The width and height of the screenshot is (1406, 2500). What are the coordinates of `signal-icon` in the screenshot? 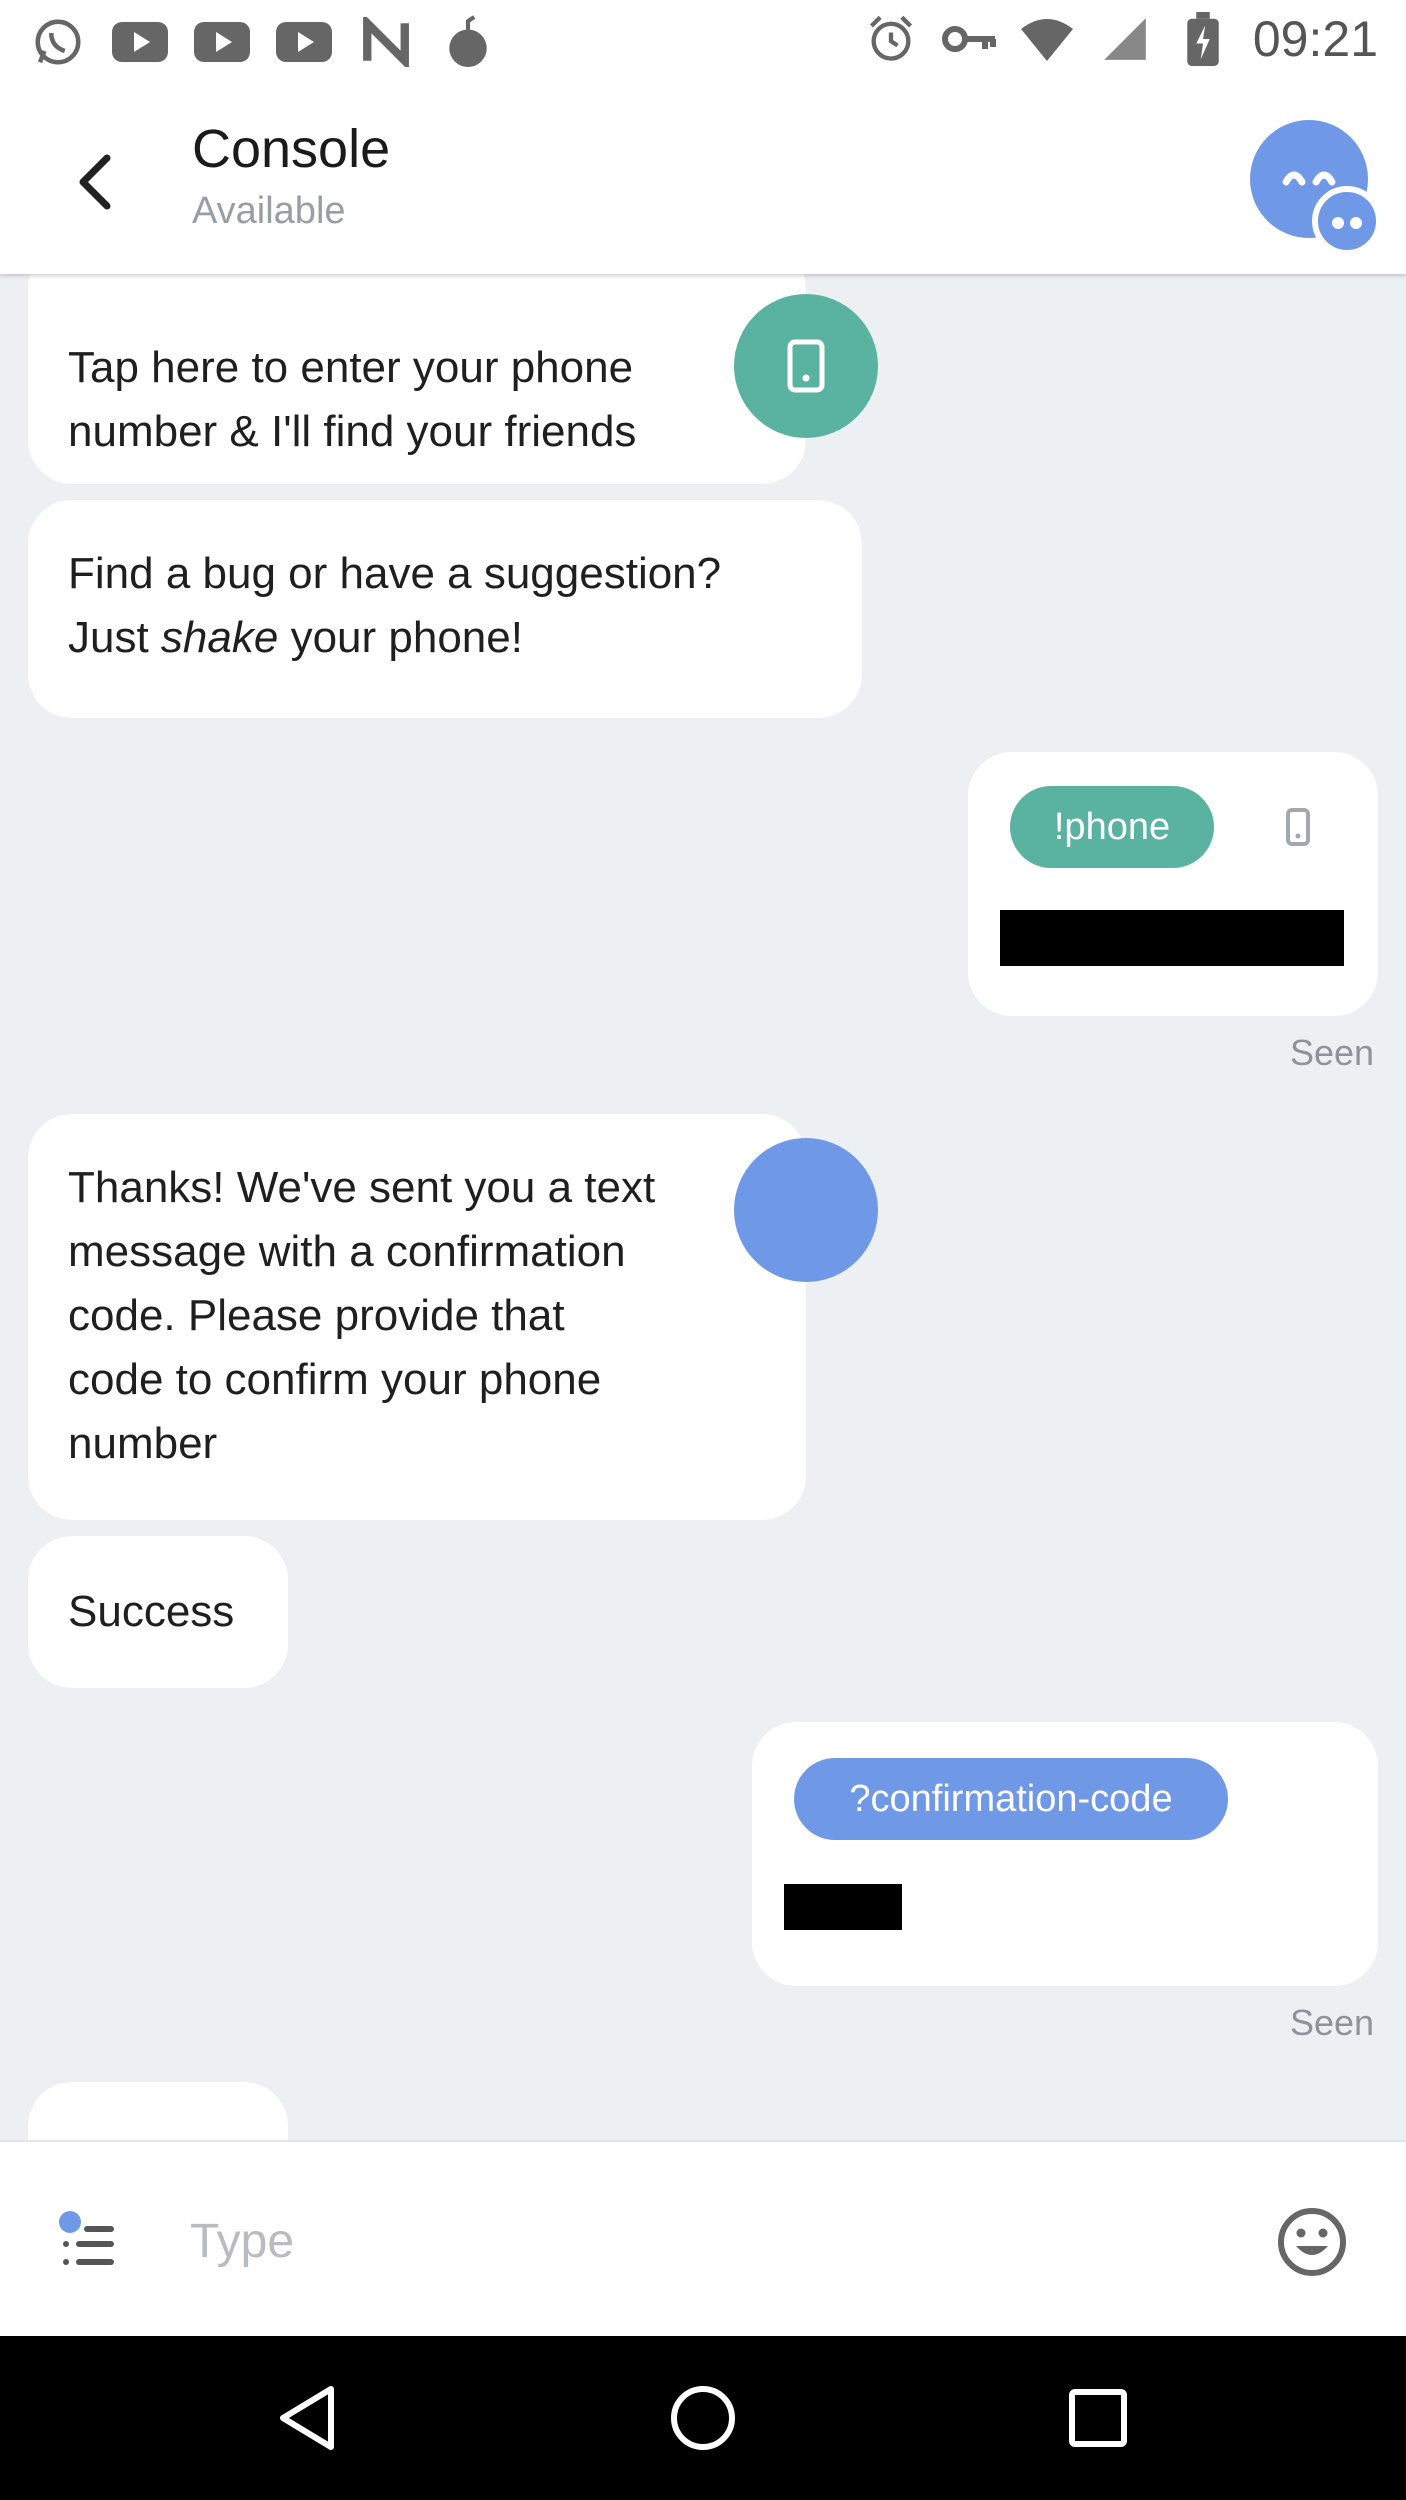 It's located at (1125, 39).